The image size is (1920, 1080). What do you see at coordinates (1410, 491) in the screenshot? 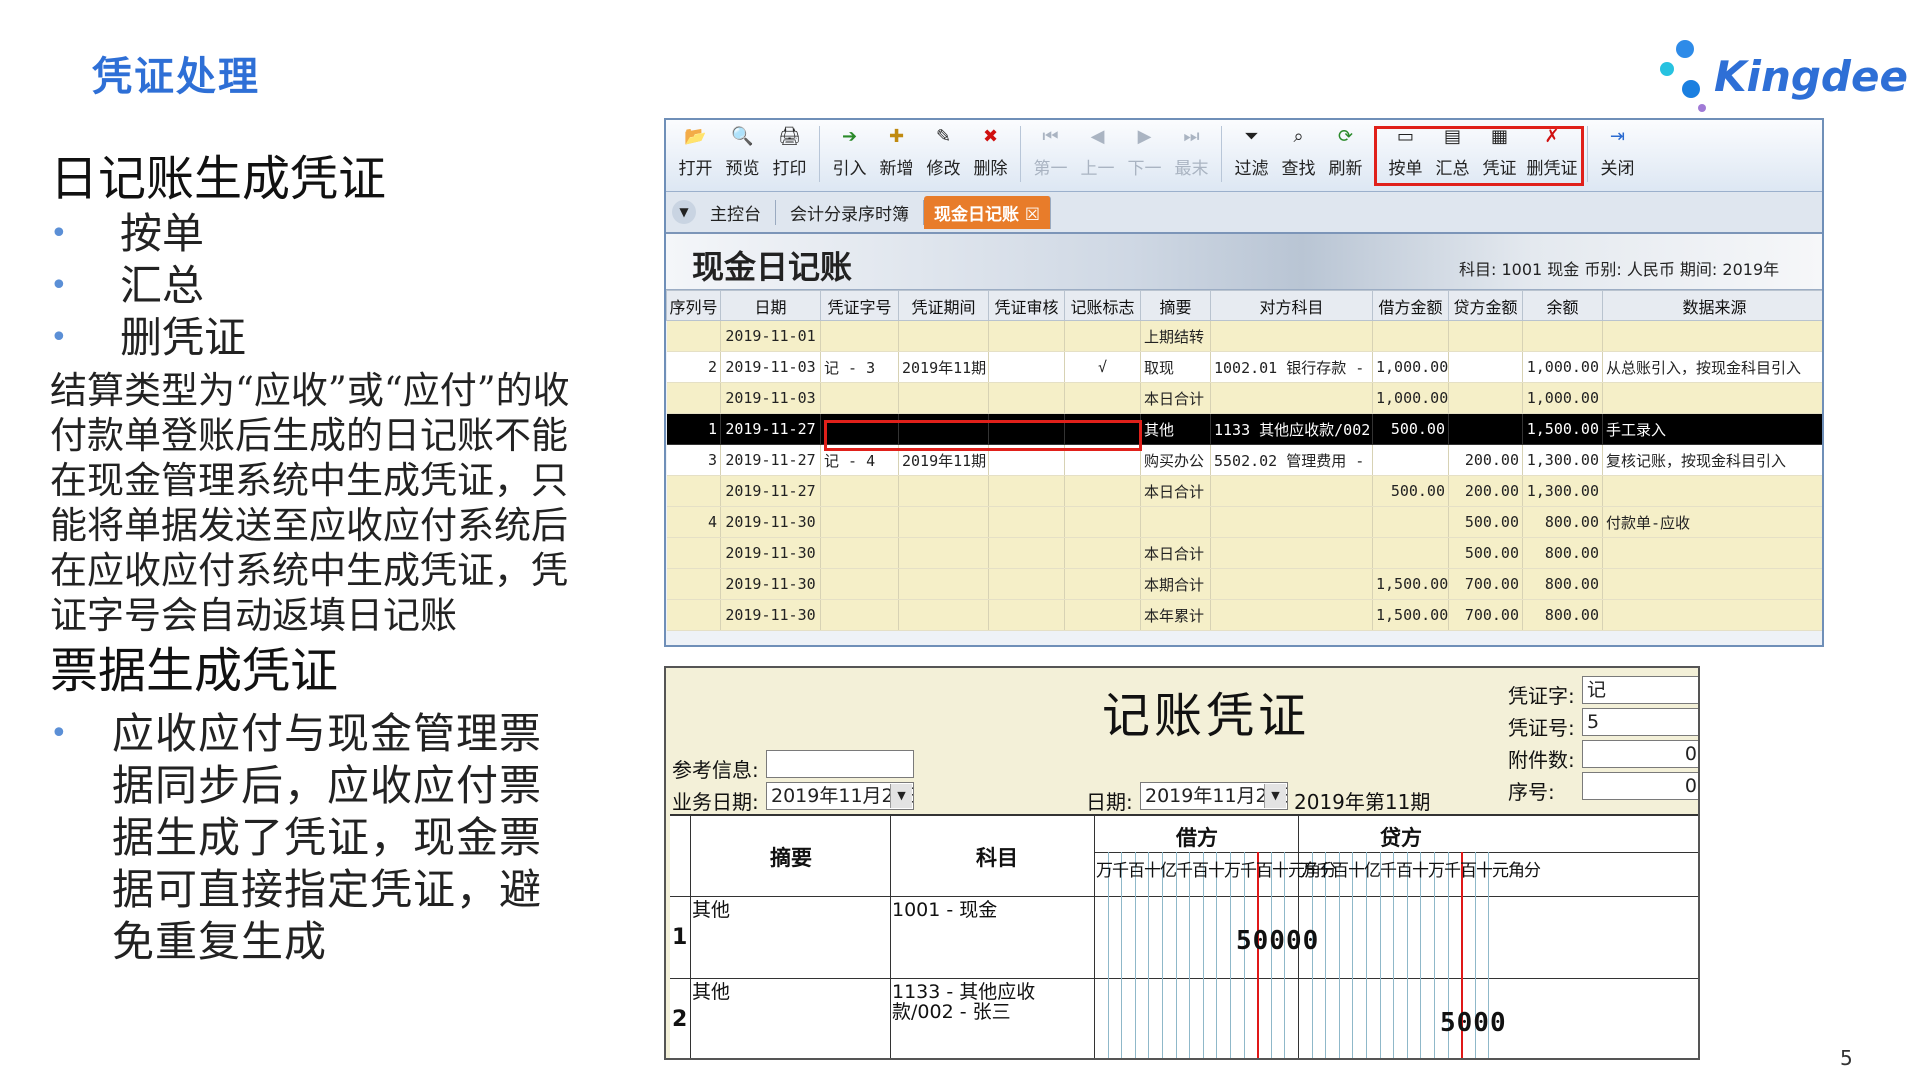
I see `table-cell: 500.00` at bounding box center [1410, 491].